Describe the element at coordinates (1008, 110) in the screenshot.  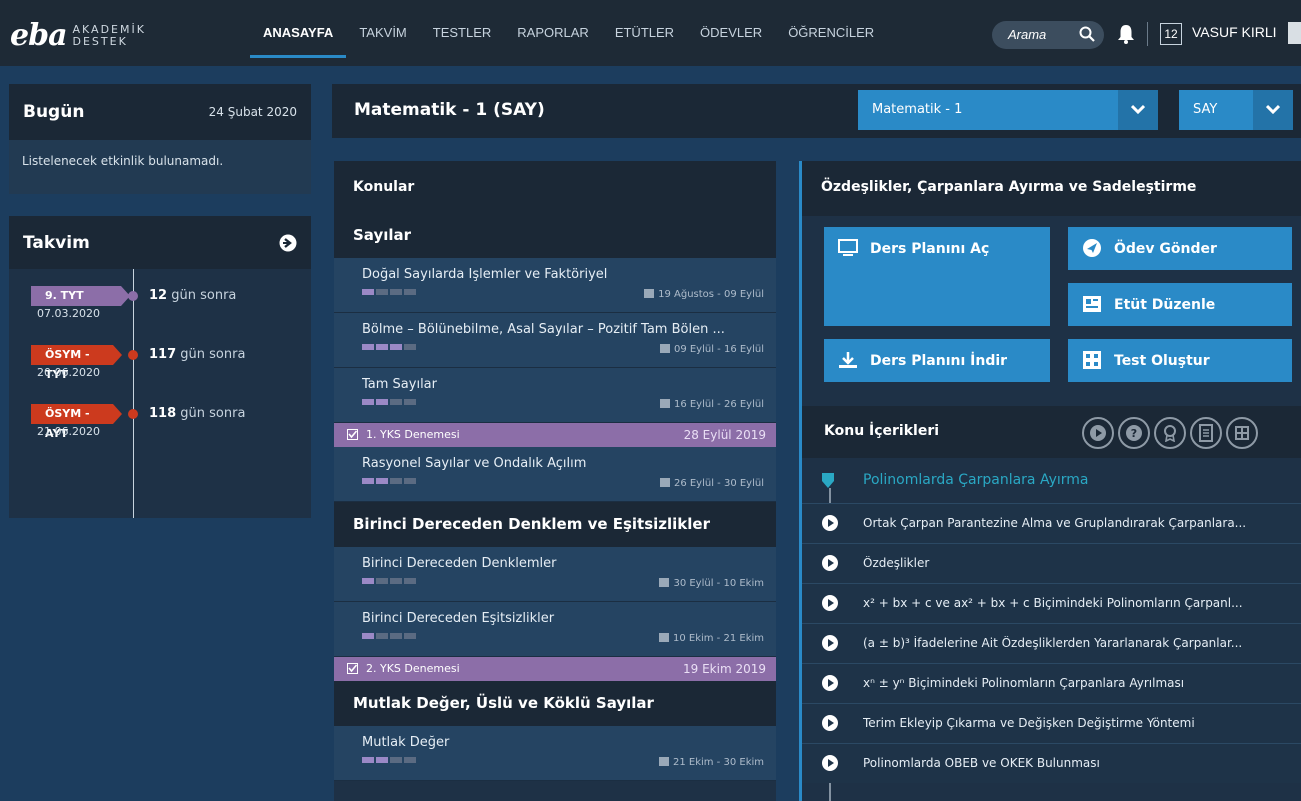
I see `course-select: Matematik - 1` at that location.